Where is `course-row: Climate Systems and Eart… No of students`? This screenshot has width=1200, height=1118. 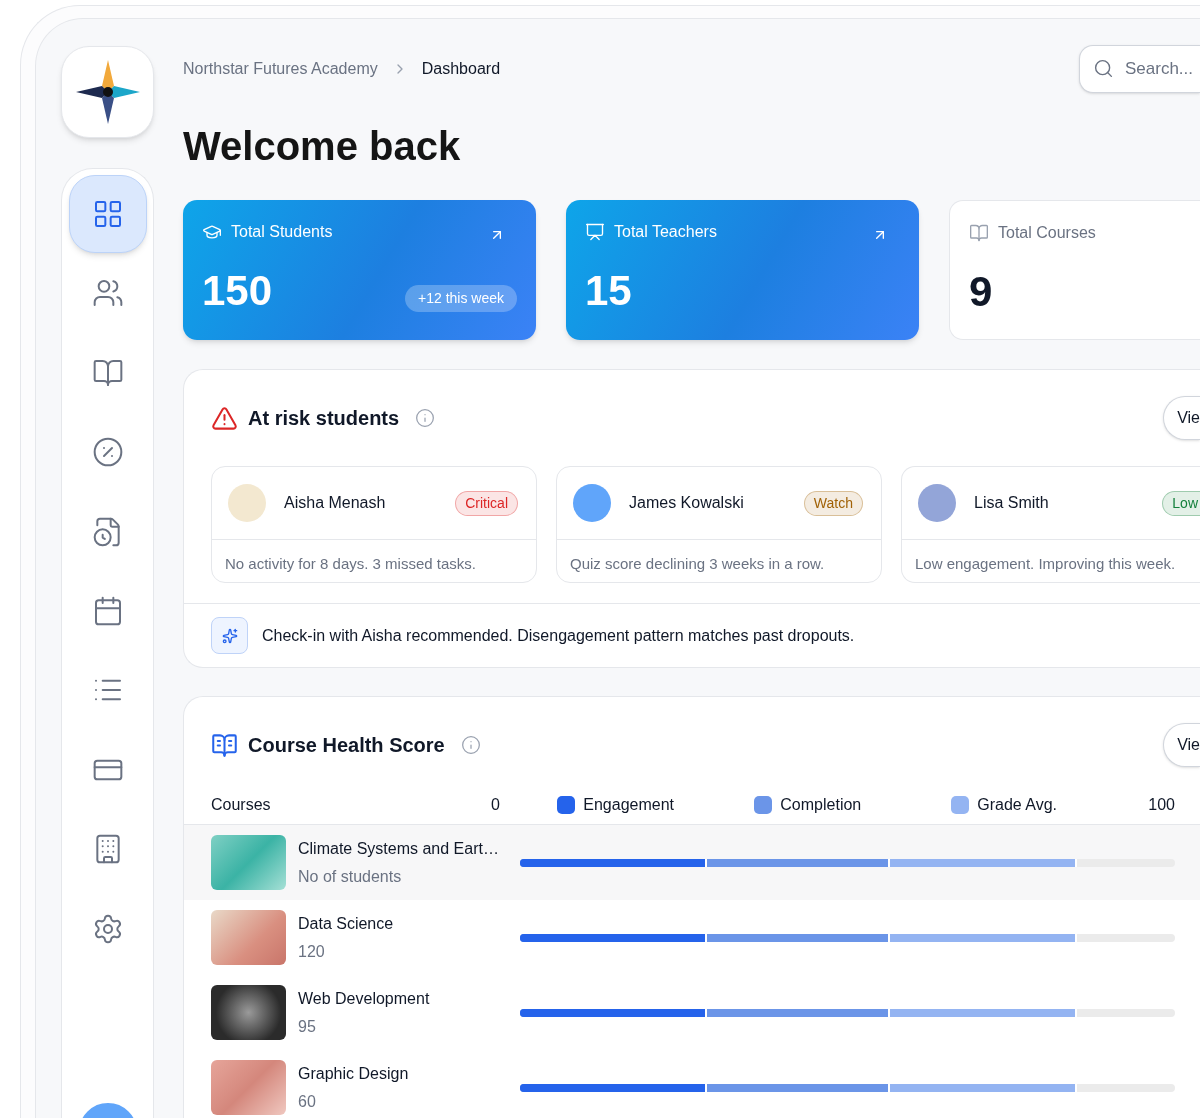
course-row: Climate Systems and Eart… No of students is located at coordinates (692, 862).